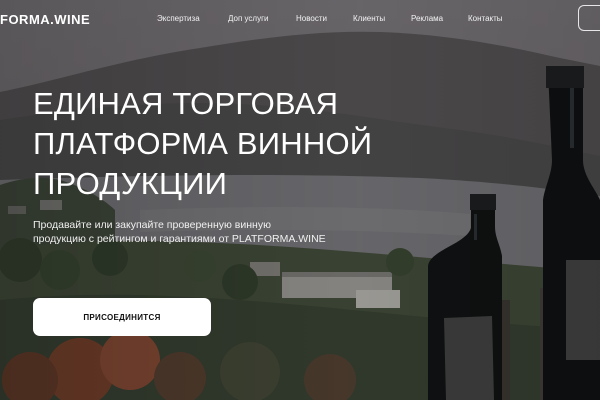 Image resolution: width=600 pixels, height=400 pixels. I want to click on nav-item-expertise: Экспертиза, so click(178, 18).